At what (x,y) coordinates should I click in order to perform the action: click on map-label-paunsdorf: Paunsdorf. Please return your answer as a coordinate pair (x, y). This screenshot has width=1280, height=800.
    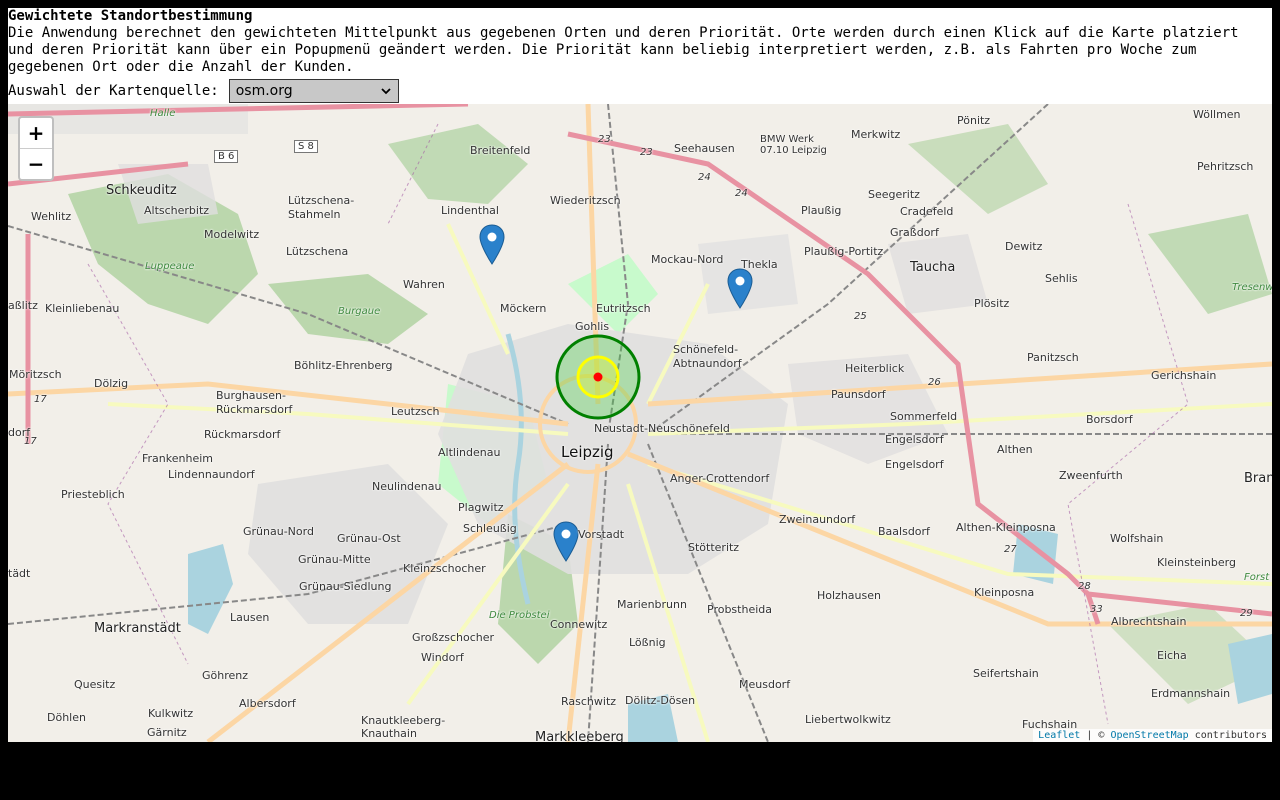
    Looking at the image, I should click on (858, 394).